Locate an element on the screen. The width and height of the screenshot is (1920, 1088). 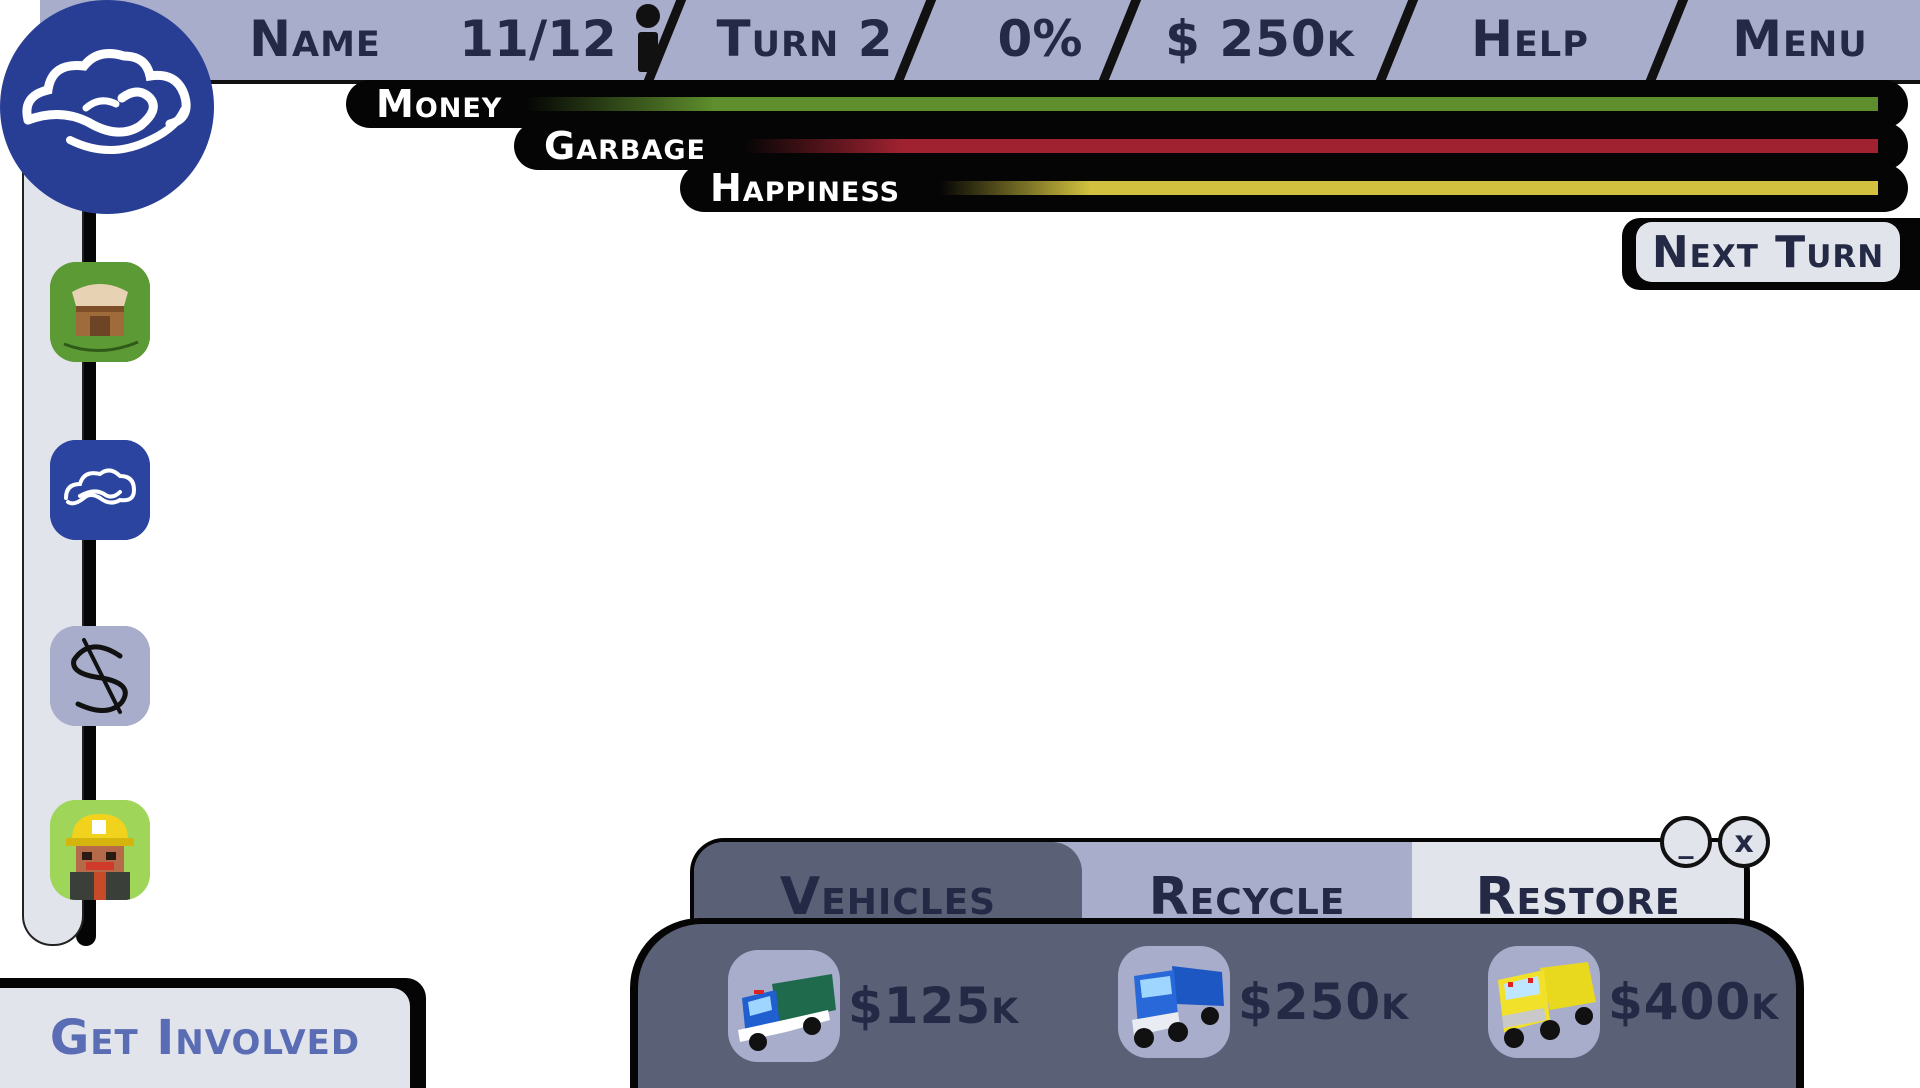
top-bar: Name 11/12 Turn 2 0% $ 250k Help Menu is located at coordinates (980, 43).